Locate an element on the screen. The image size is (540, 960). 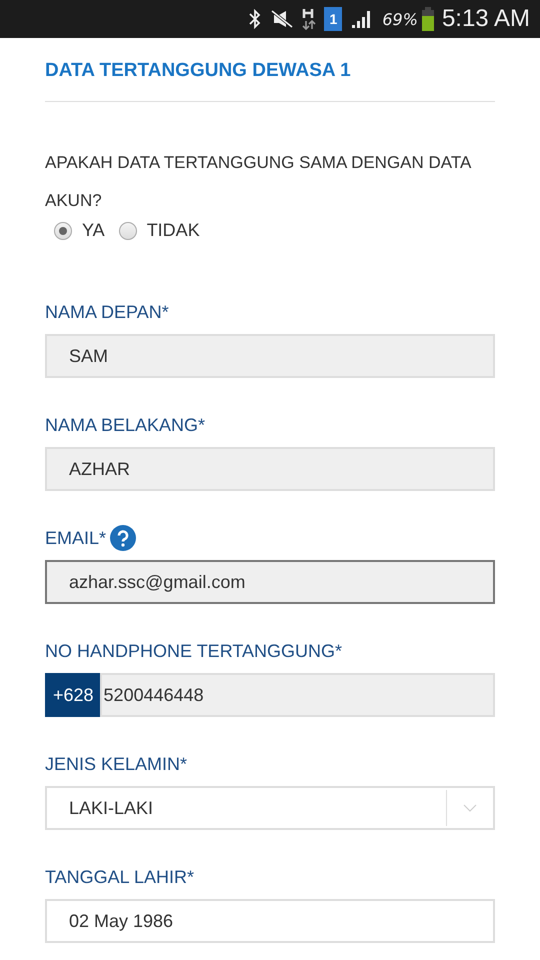
field-label: NAMA BELAKANG* is located at coordinates (125, 425).